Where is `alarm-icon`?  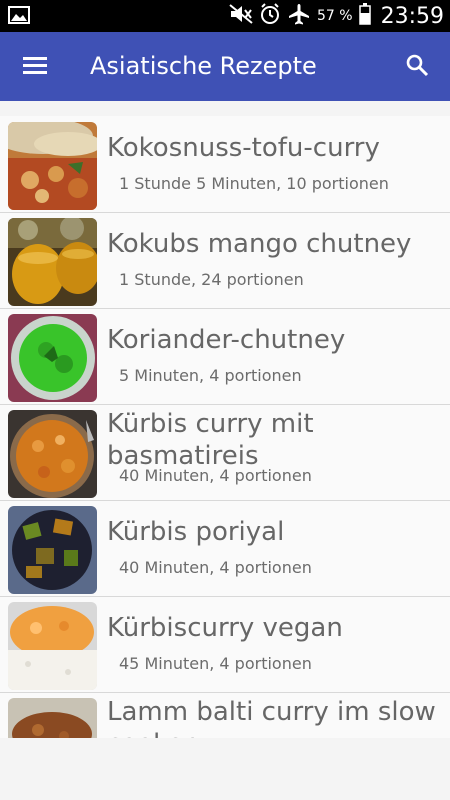 alarm-icon is located at coordinates (270, 16).